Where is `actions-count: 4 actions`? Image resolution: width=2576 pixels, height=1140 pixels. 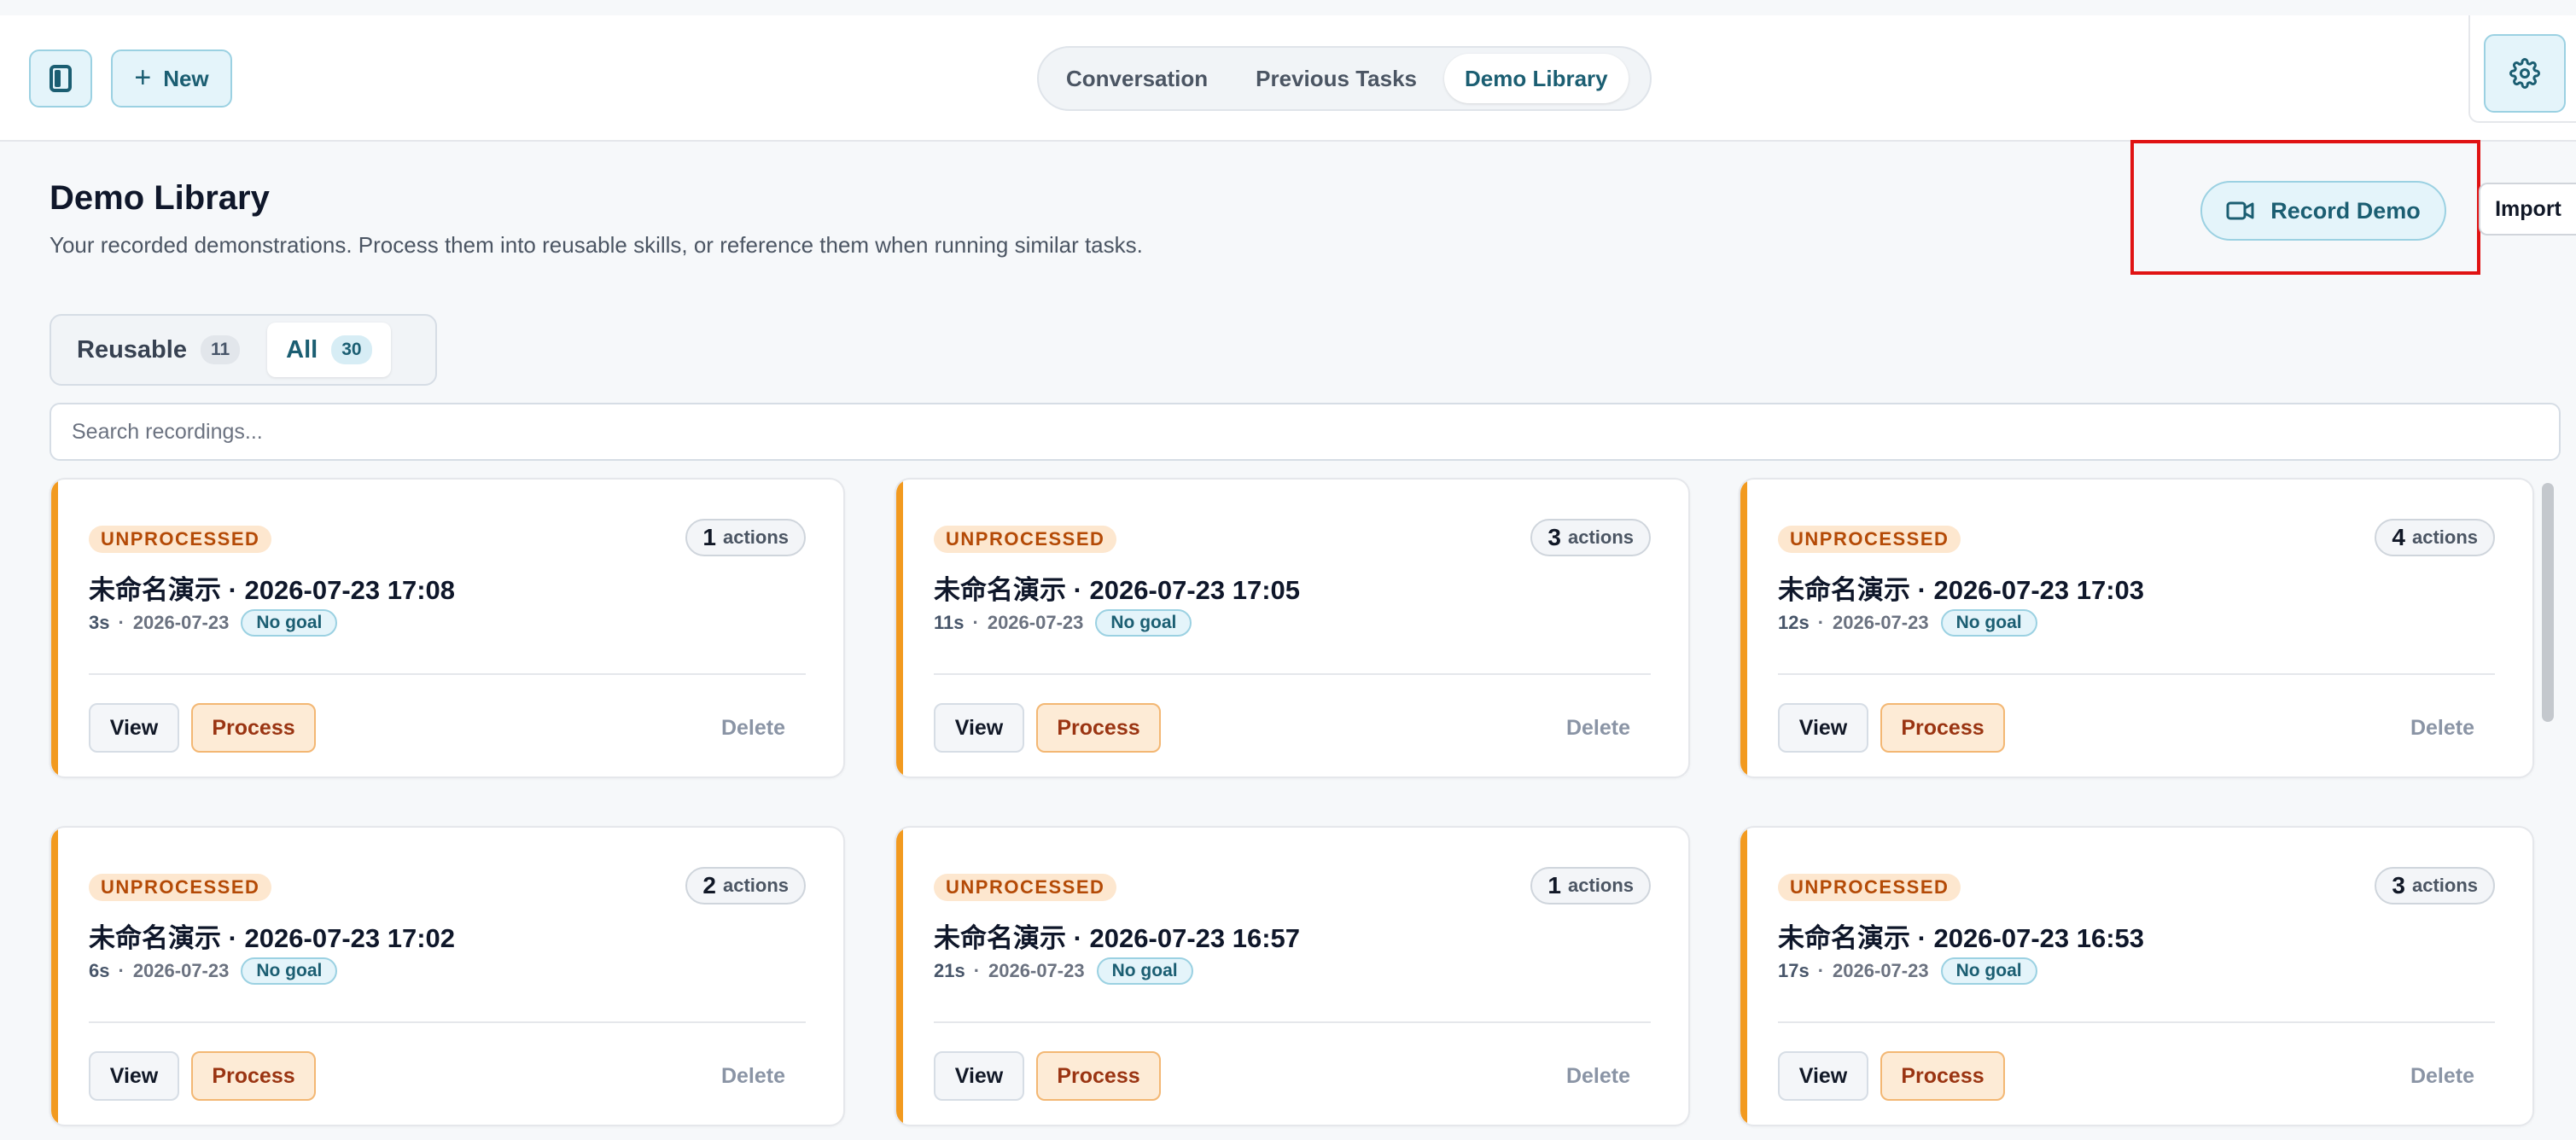 actions-count: 4 actions is located at coordinates (2435, 537).